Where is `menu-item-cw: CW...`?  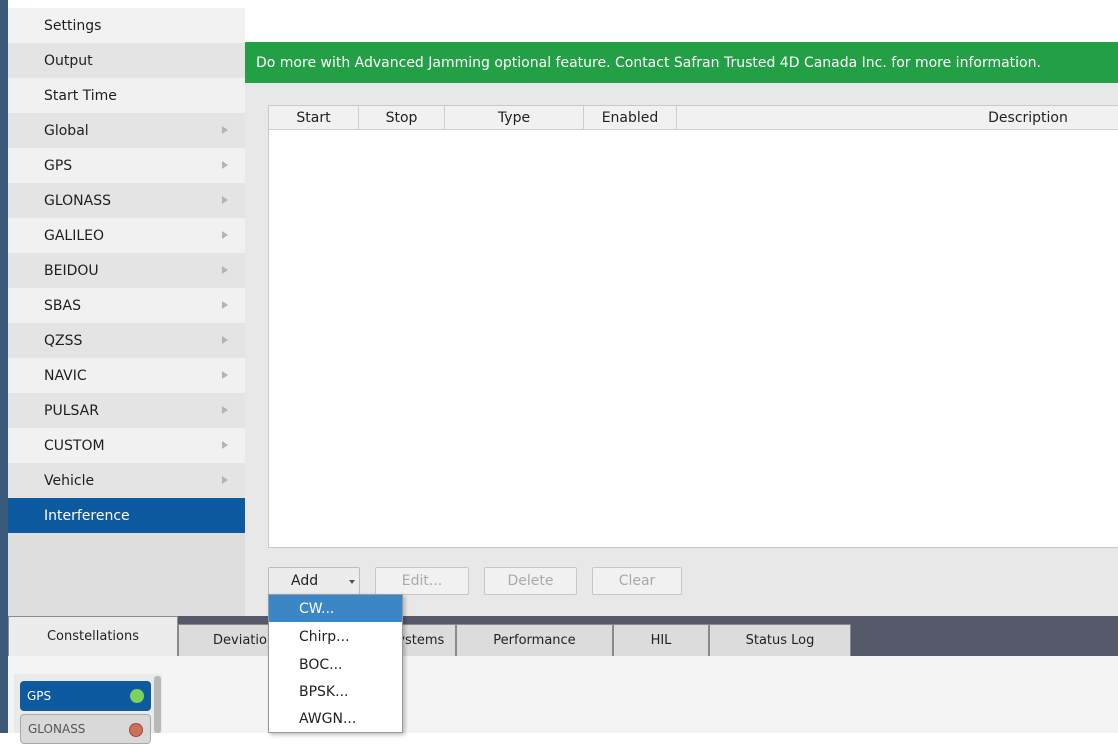 menu-item-cw: CW... is located at coordinates (335, 608).